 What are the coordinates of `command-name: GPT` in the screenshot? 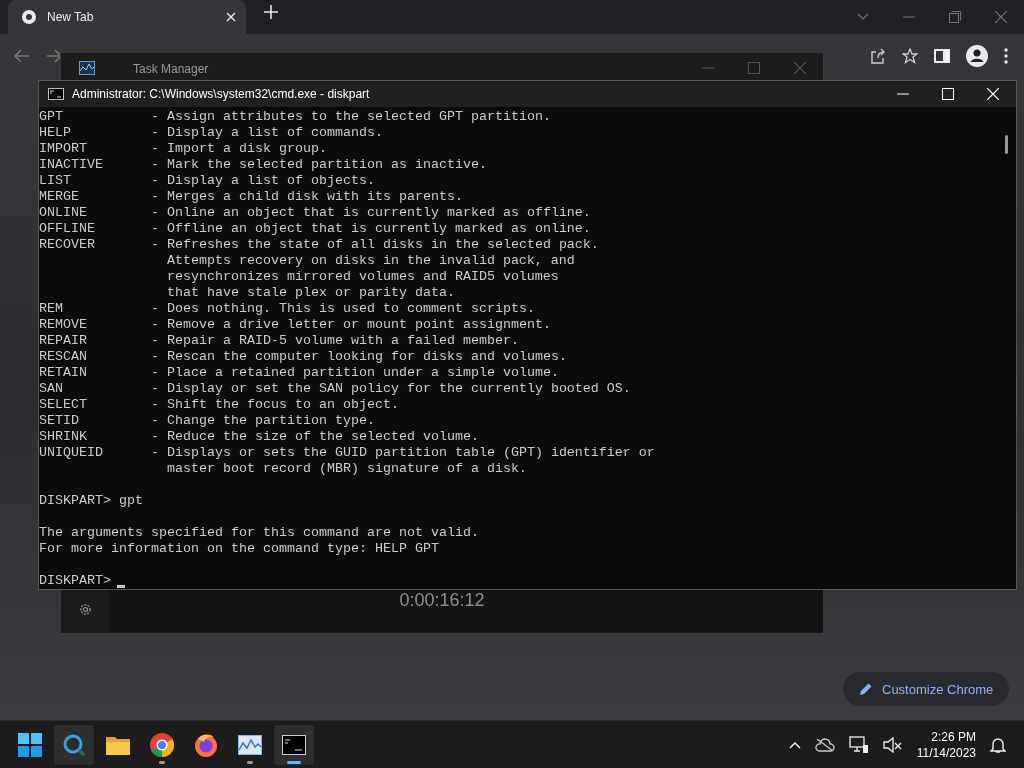 It's located at (51, 117).